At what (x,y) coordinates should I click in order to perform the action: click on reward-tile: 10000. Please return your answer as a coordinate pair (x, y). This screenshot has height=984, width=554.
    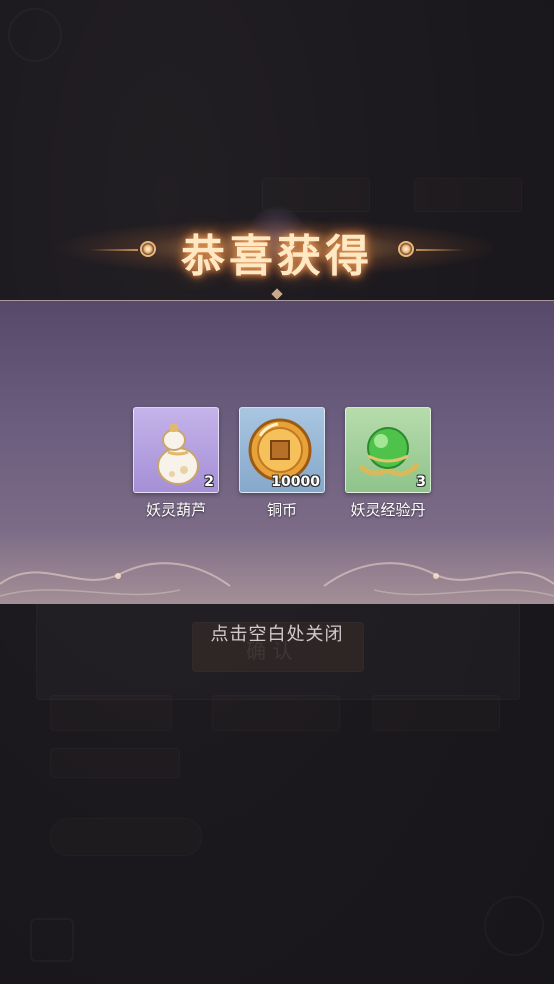
    Looking at the image, I should click on (282, 450).